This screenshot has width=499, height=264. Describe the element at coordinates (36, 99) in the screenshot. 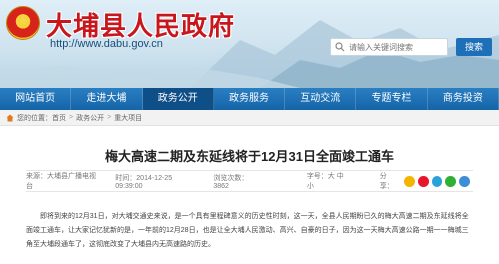

I see `nav-item-home: 网站首页` at that location.